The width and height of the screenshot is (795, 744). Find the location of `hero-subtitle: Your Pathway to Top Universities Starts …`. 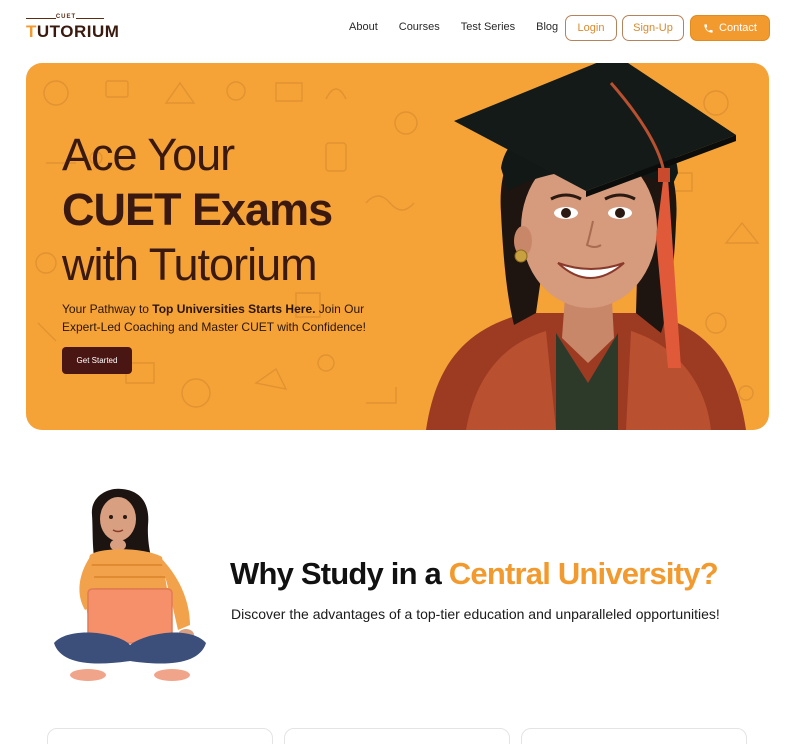

hero-subtitle: Your Pathway to Top Universities Starts … is located at coordinates (232, 318).